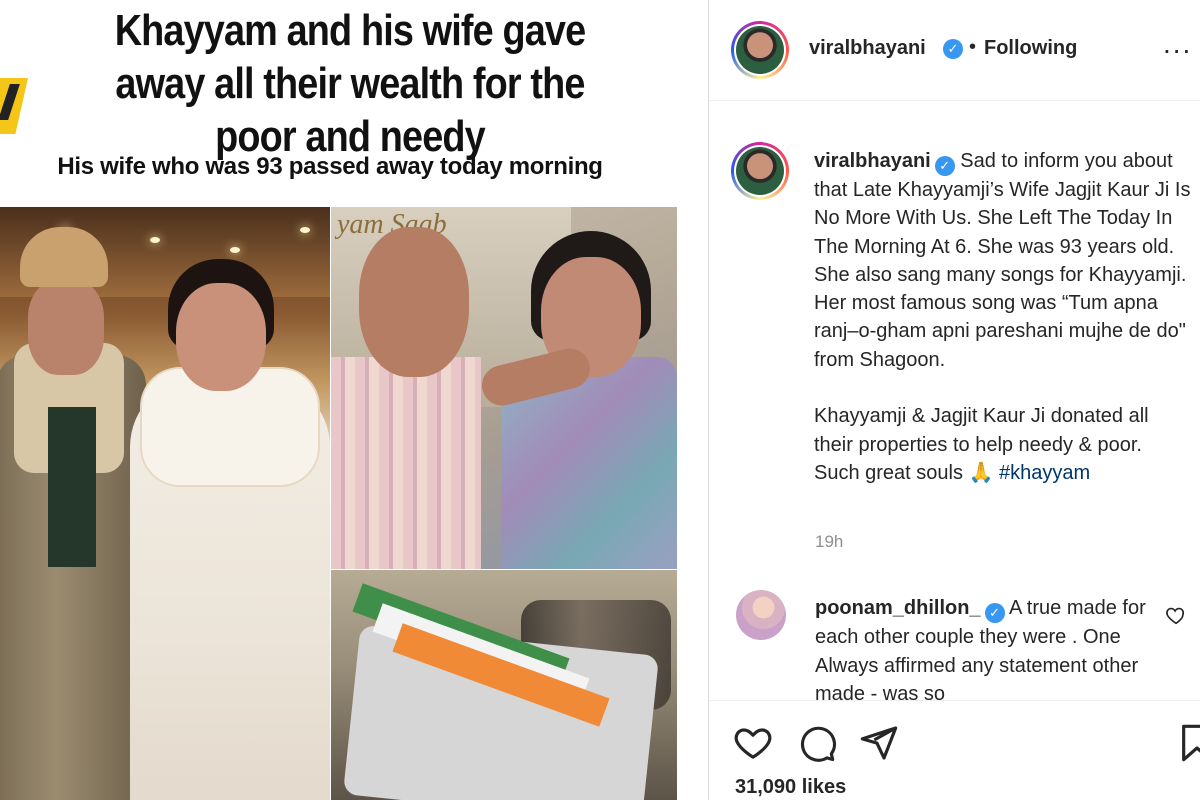  I want to click on woman-face, so click(221, 337).